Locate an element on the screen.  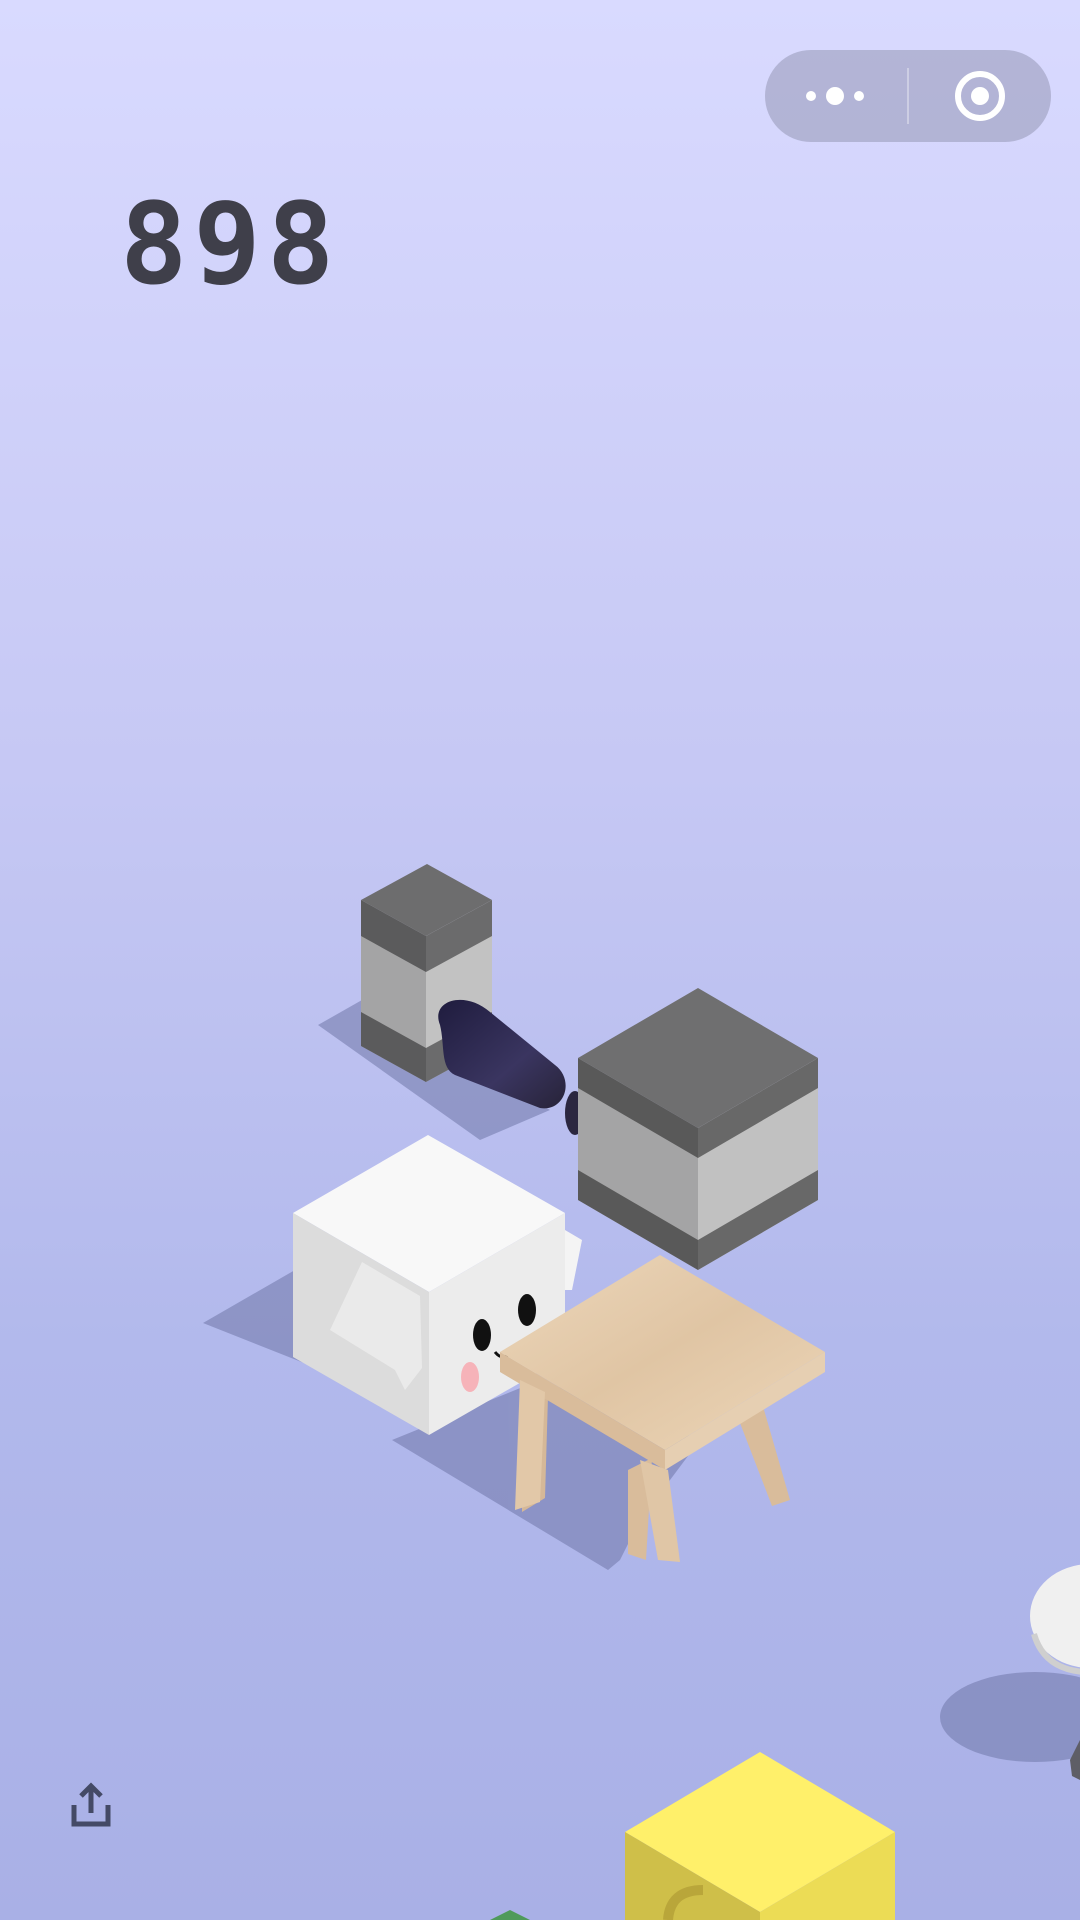
more-dots-icon is located at coordinates (835, 96).